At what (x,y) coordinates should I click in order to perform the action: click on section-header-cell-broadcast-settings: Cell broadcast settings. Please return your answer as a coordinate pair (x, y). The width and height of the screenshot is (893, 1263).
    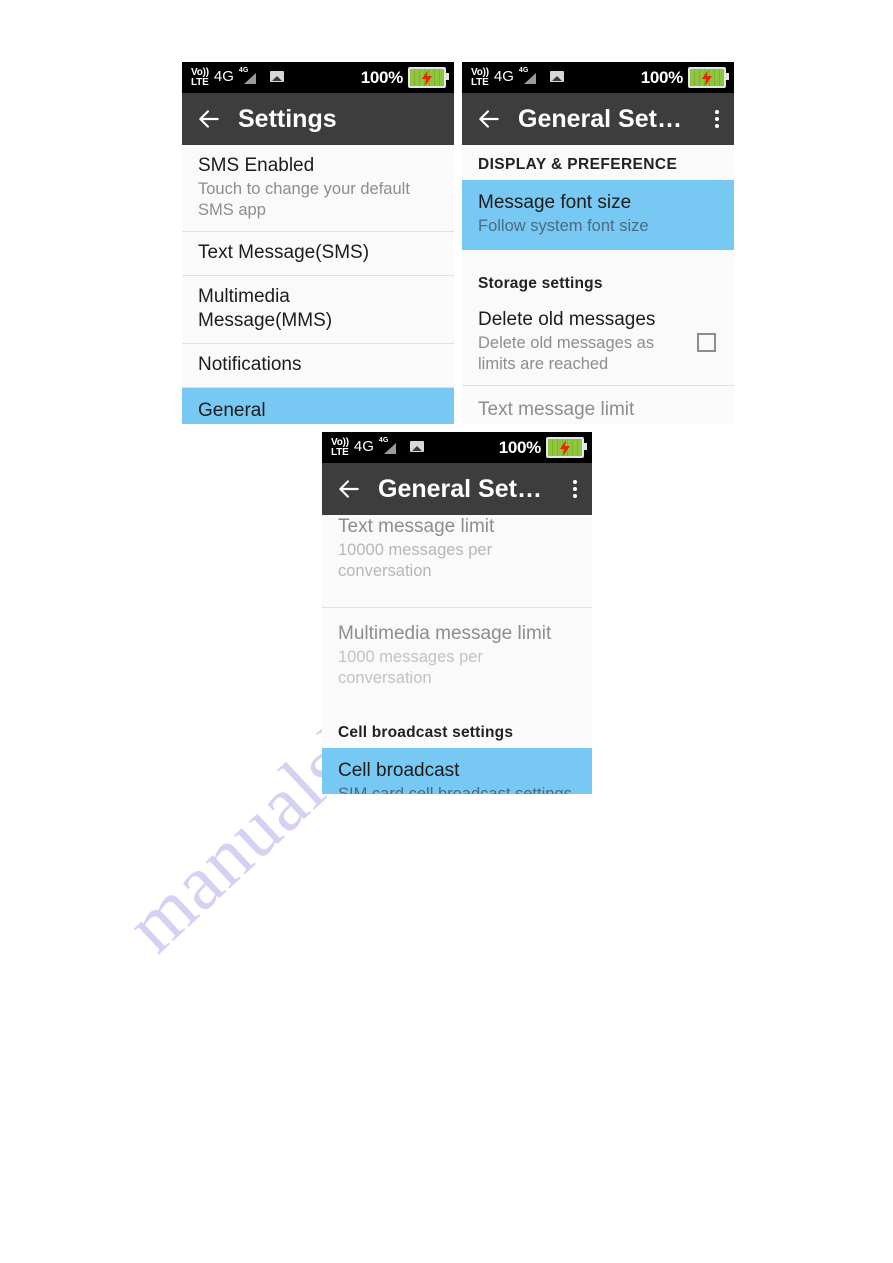
    Looking at the image, I should click on (426, 732).